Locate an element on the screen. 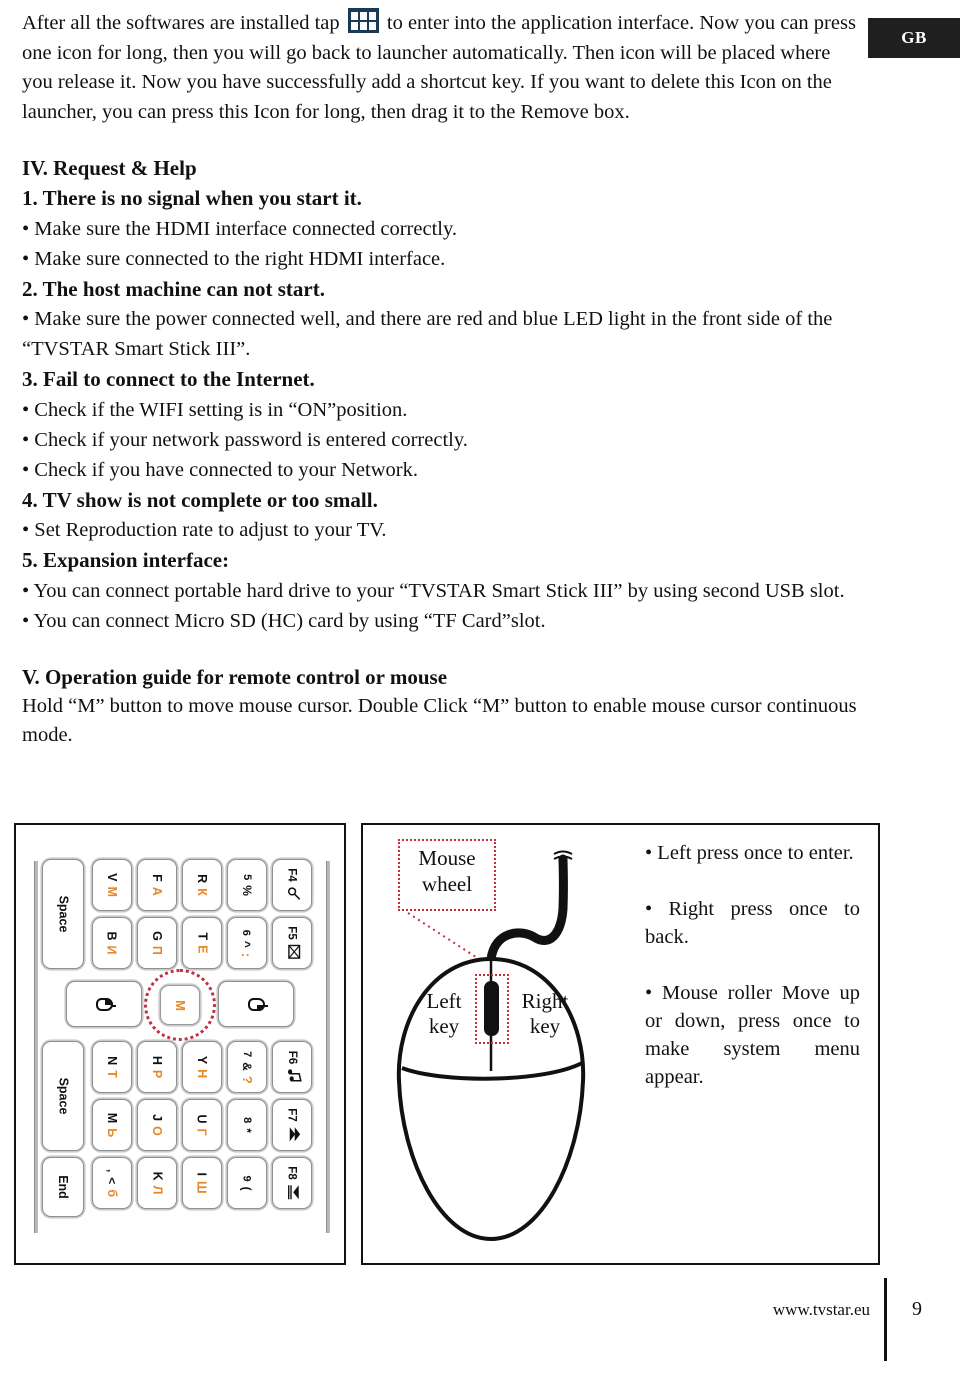 Image resolution: width=960 pixels, height=1383 pixels. key-7-glyphs: 7 & ? is located at coordinates (247, 1067).